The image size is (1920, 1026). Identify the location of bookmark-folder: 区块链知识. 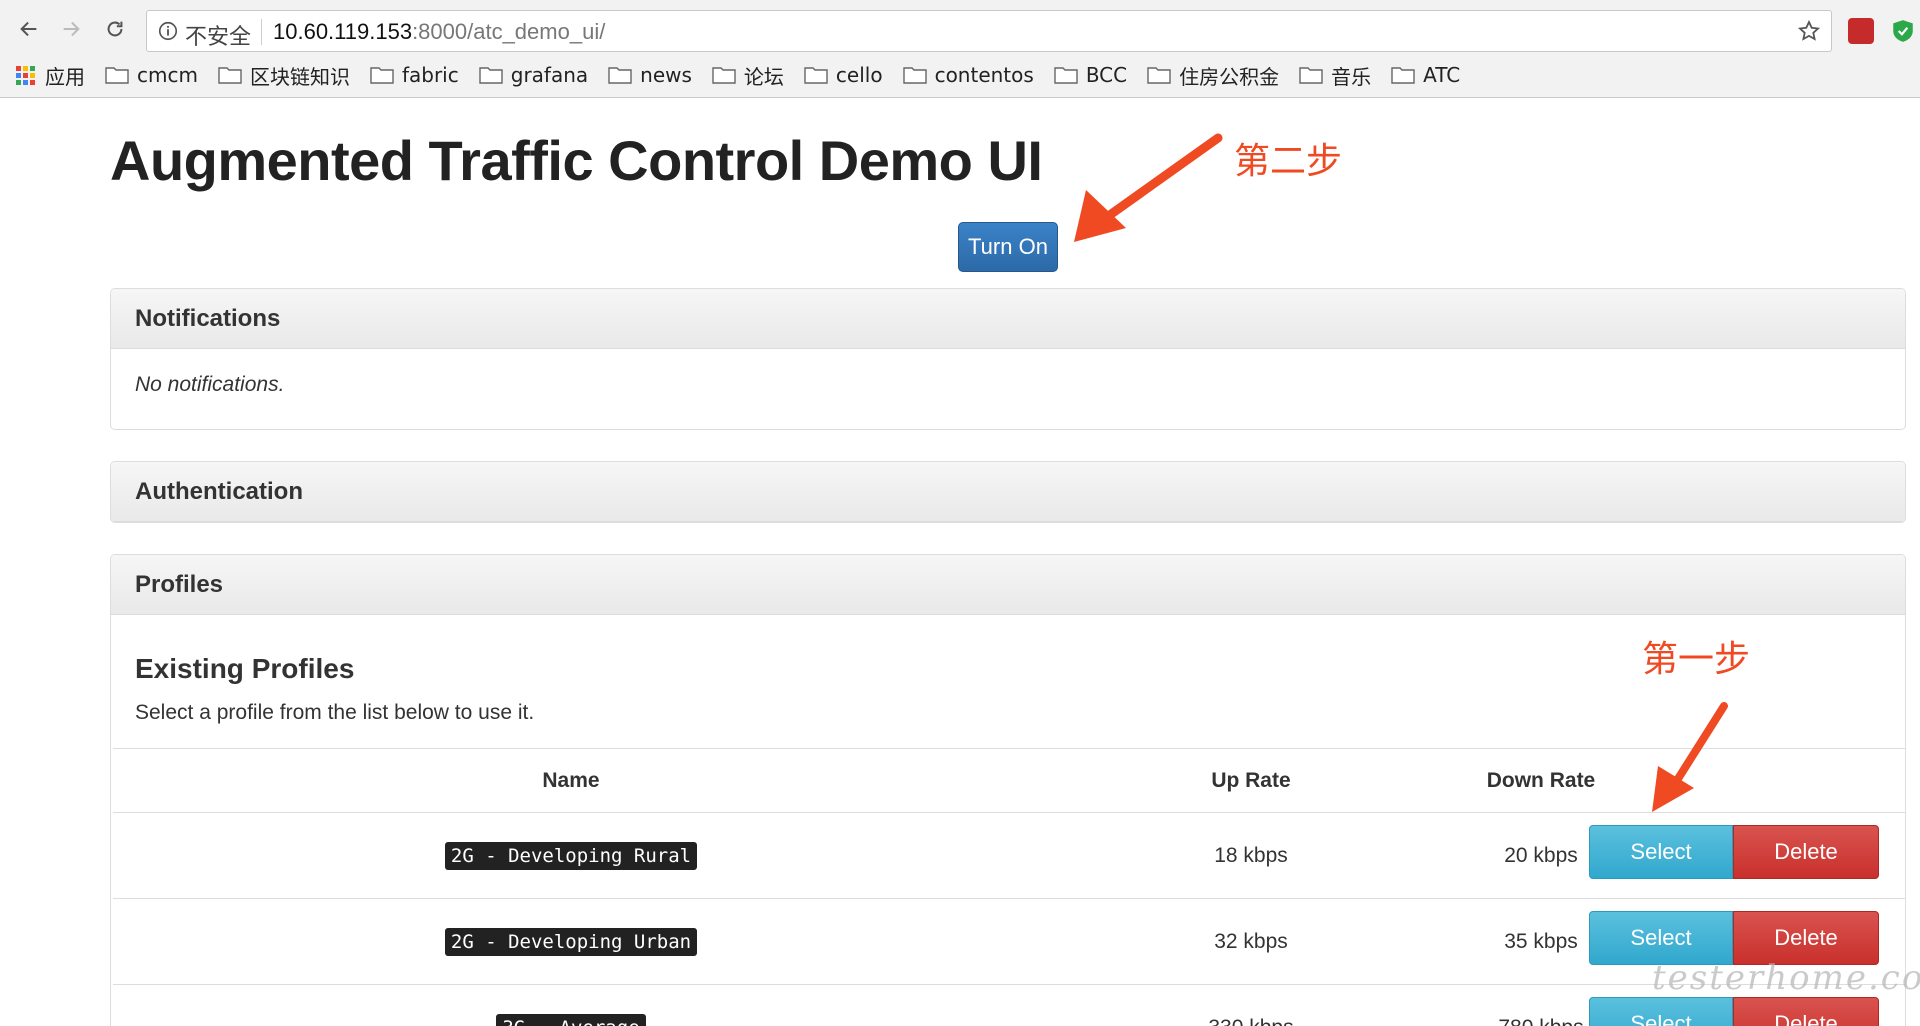
(284, 75).